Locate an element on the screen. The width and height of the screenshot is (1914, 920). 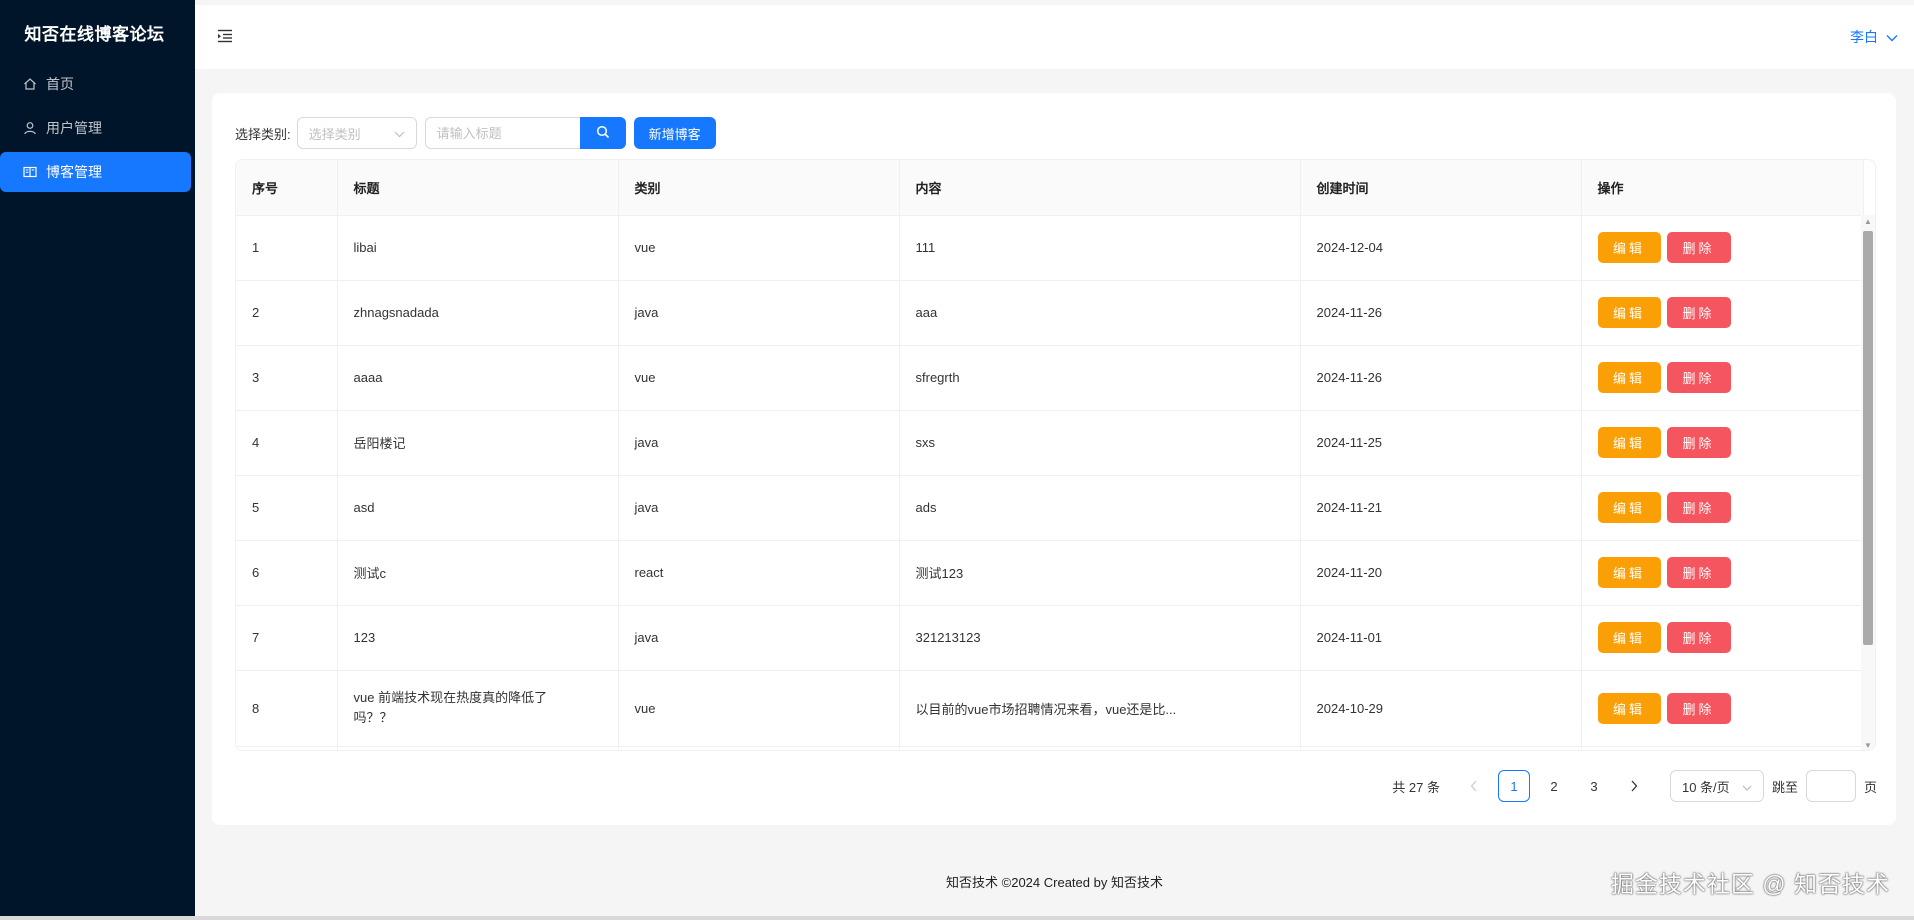
column-header-category: 类别 is located at coordinates (759, 188).